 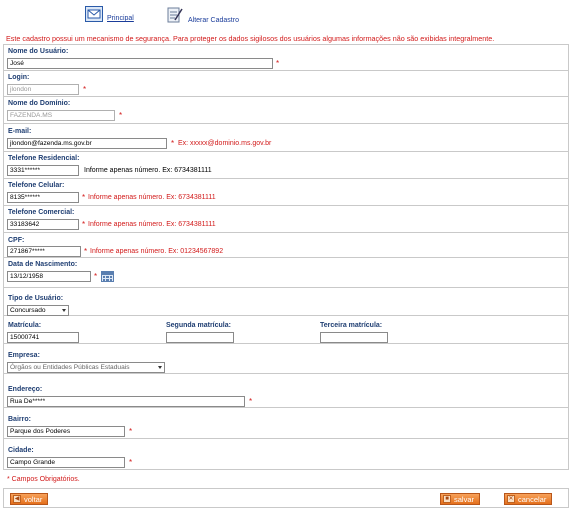 I want to click on label-tipo-usuario: Tipo de Usuário:, so click(x=36, y=298).